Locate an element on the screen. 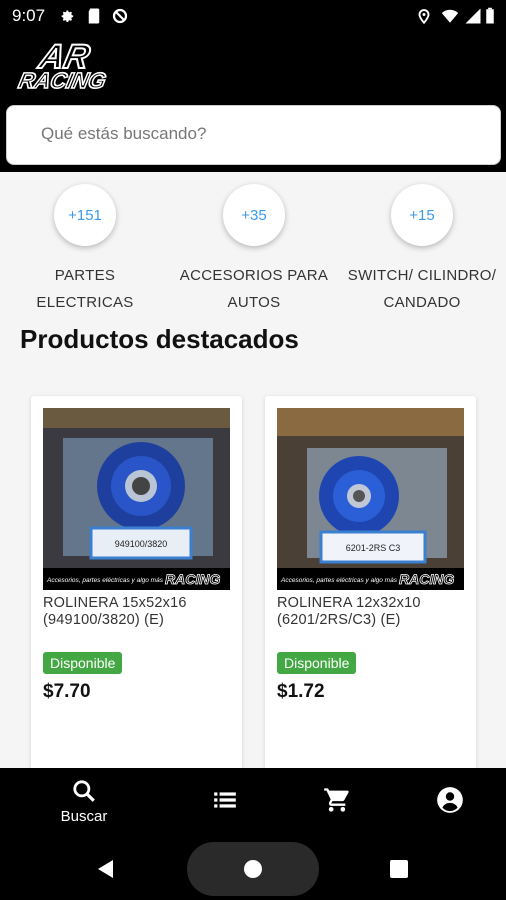 The image size is (506, 900). signal-icon is located at coordinates (473, 16).